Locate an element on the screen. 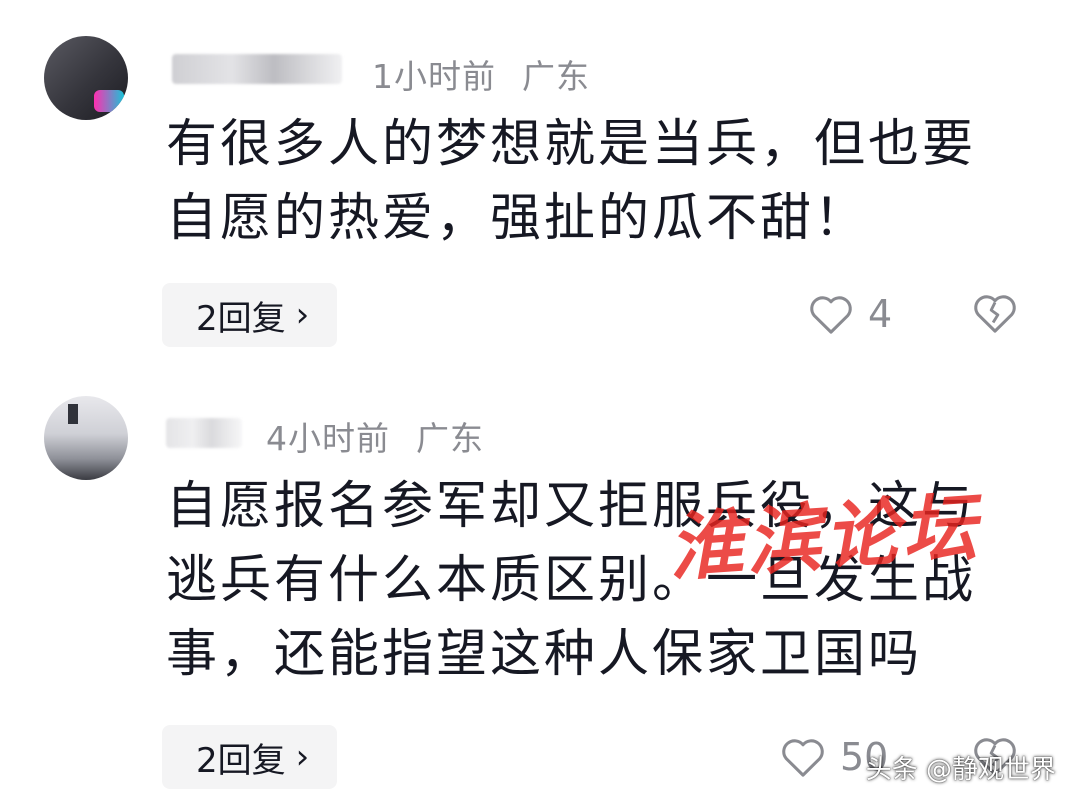 This screenshot has height=808, width=1080. forum-watermark: 淮滨论坛 is located at coordinates (824, 538).